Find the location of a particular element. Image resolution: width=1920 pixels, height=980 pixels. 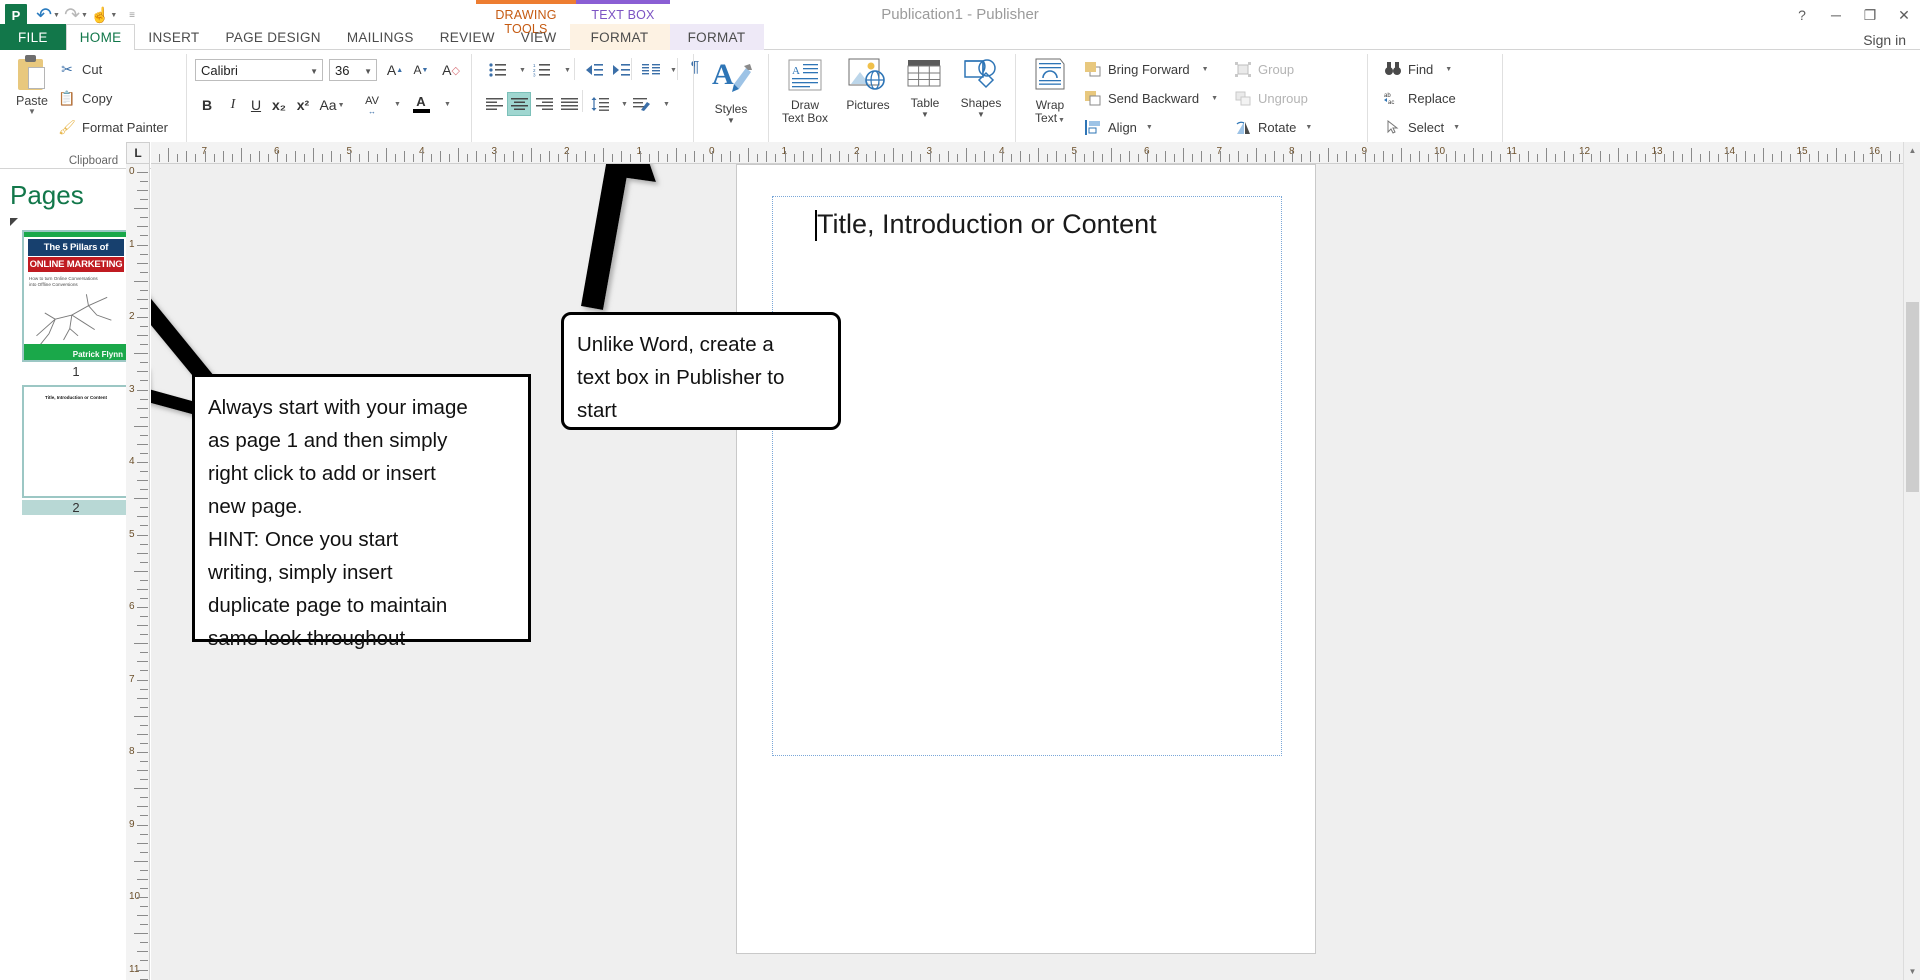

italic-button: I is located at coordinates (233, 105).